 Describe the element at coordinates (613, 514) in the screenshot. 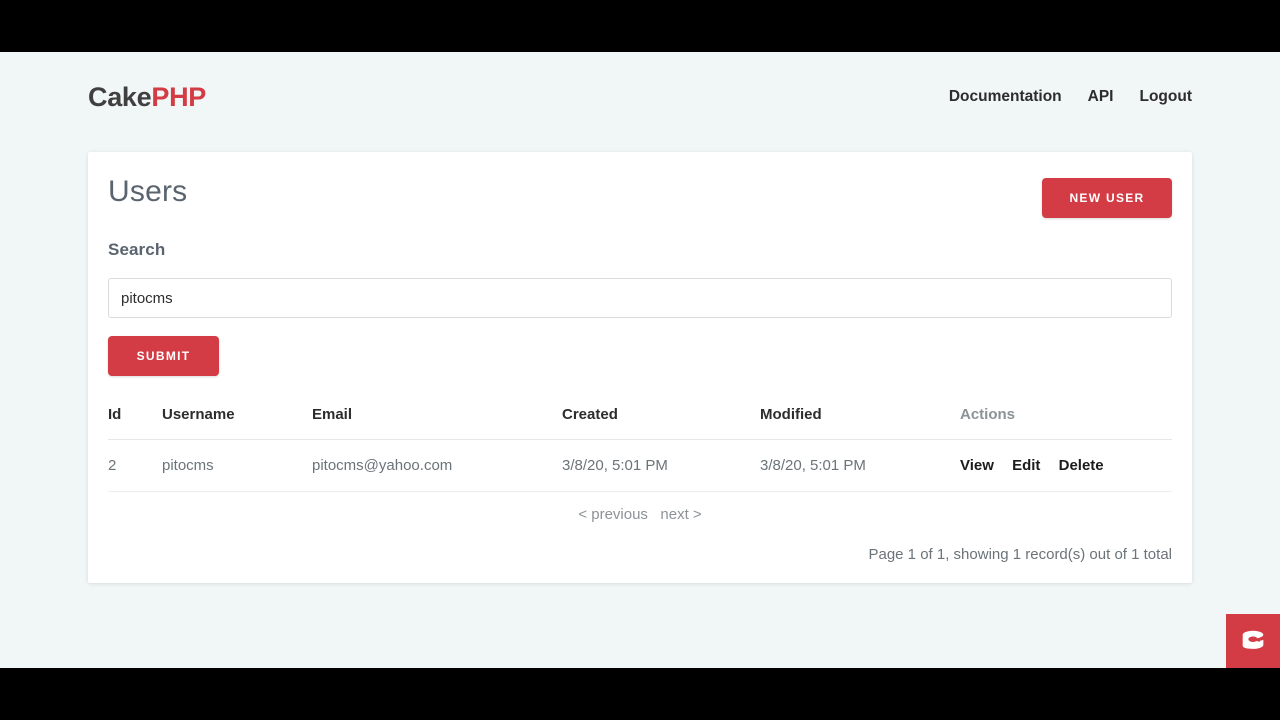

I see `previous-page-link: < previous` at that location.